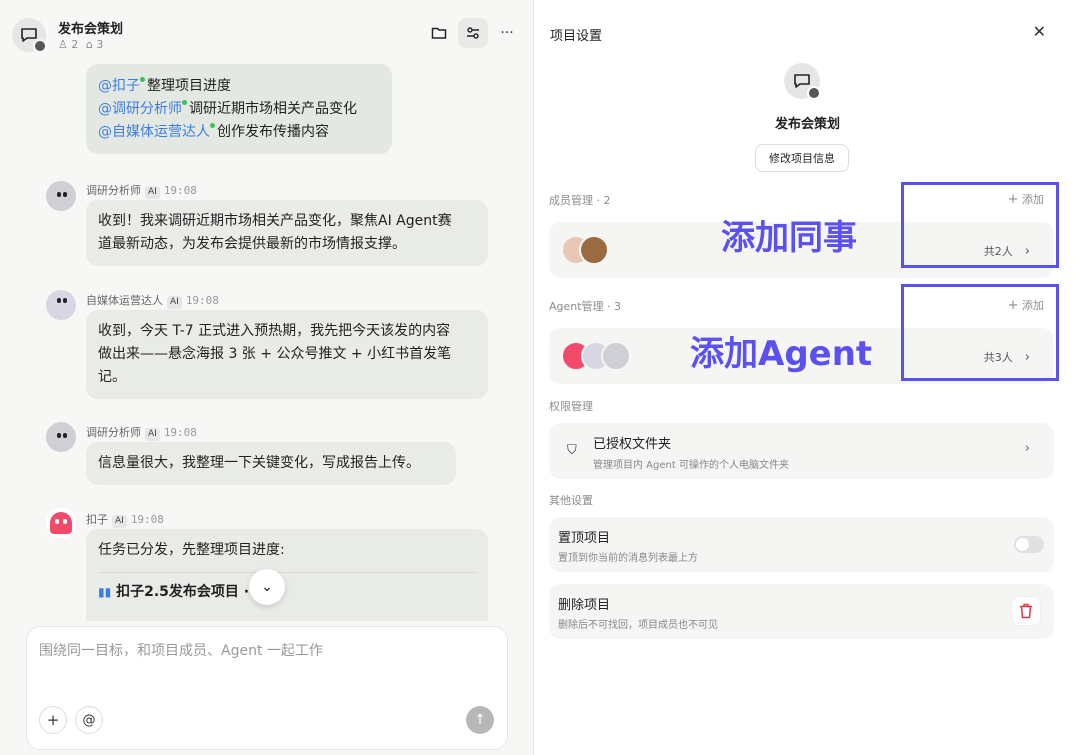 Image resolution: width=1080 pixels, height=755 pixels. Describe the element at coordinates (1022, 544) in the screenshot. I see `toggle-knob` at that location.